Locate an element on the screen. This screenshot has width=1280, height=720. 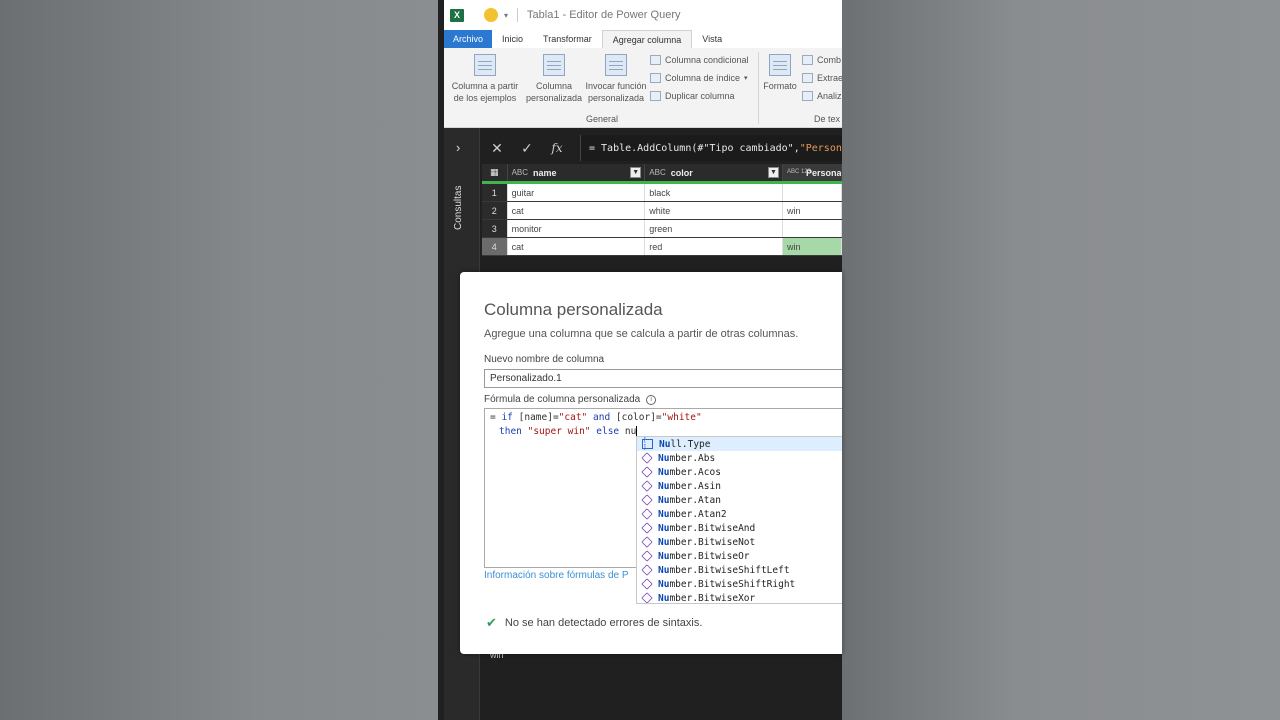
tab-archivo: Archivo is located at coordinates (468, 39).